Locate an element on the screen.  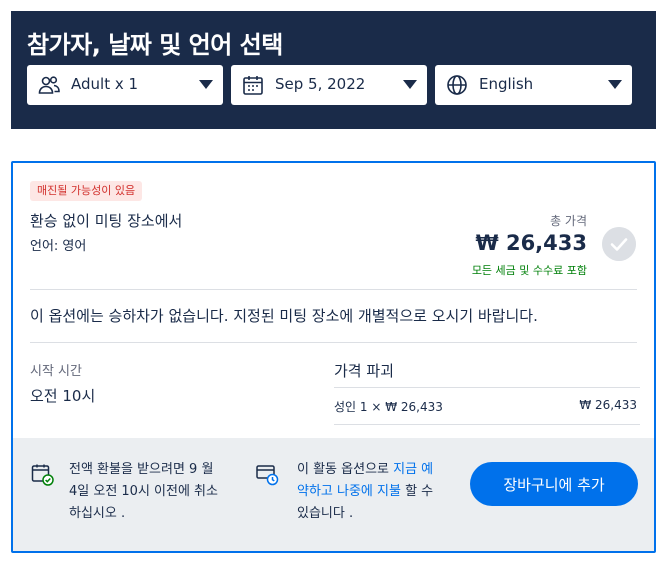
start-time-label: 시작 시간 is located at coordinates (56, 371).